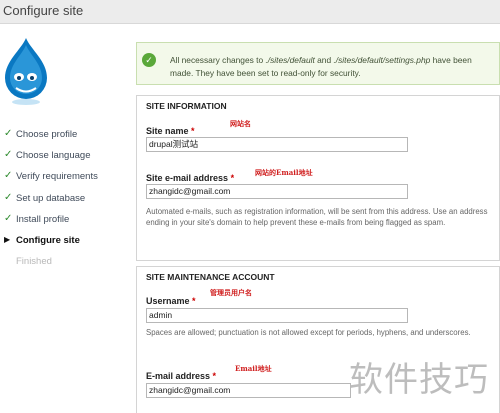  Describe the element at coordinates (57, 177) in the screenshot. I see `step-label: Verify requirements` at that location.